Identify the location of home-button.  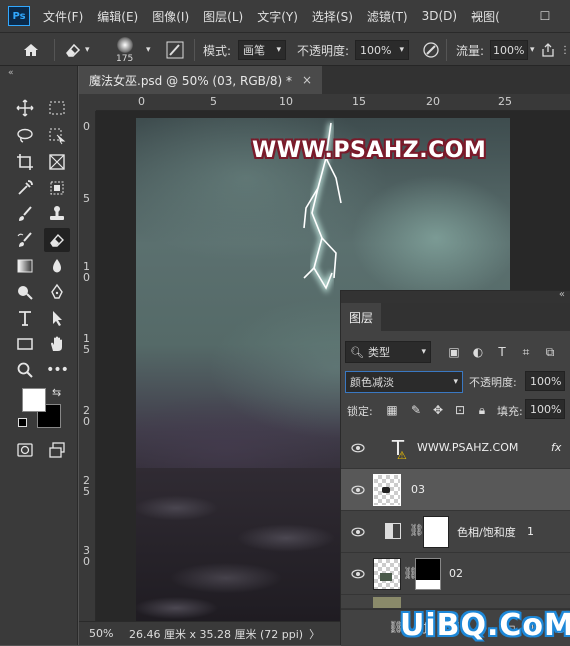
(31, 50).